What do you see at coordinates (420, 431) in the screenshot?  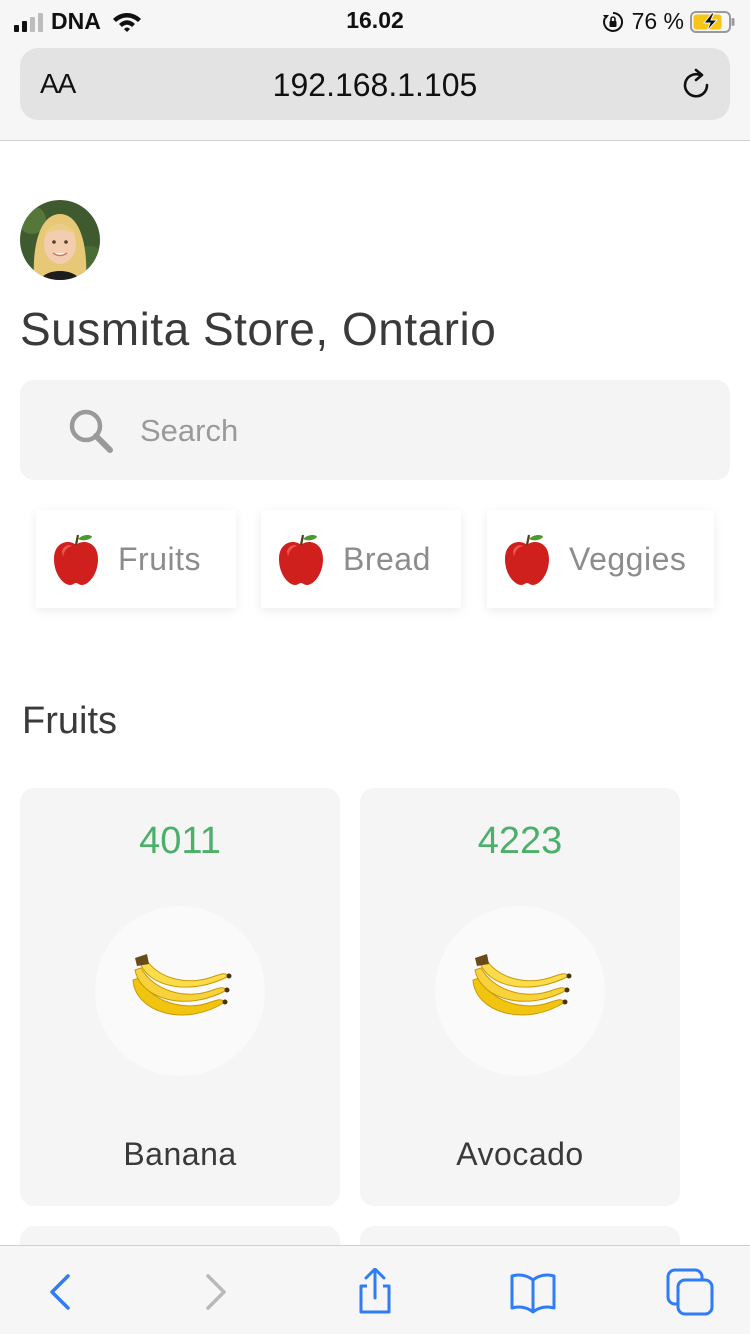 I see `search-input` at bounding box center [420, 431].